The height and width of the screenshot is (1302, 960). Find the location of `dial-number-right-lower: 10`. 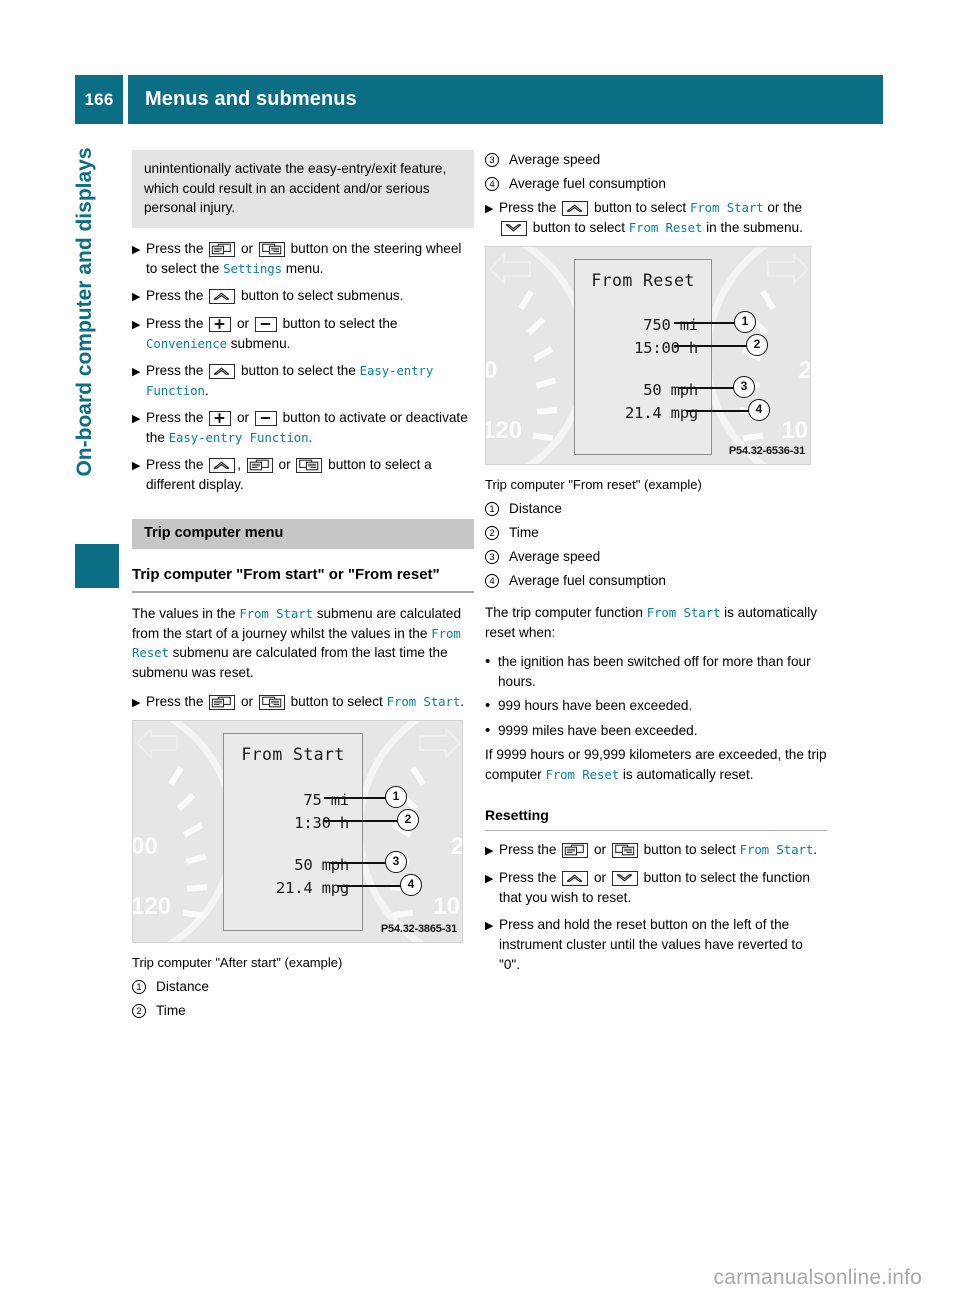

dial-number-right-lower: 10 is located at coordinates (794, 430).